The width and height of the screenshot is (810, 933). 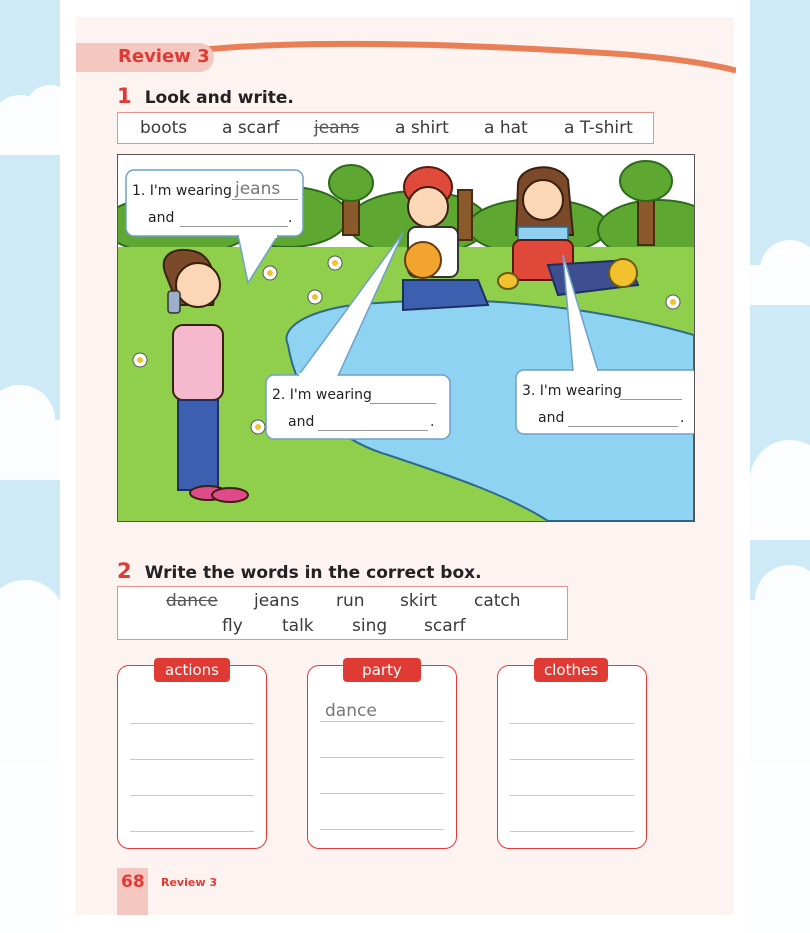 I want to click on category-label-party: party, so click(x=382, y=670).